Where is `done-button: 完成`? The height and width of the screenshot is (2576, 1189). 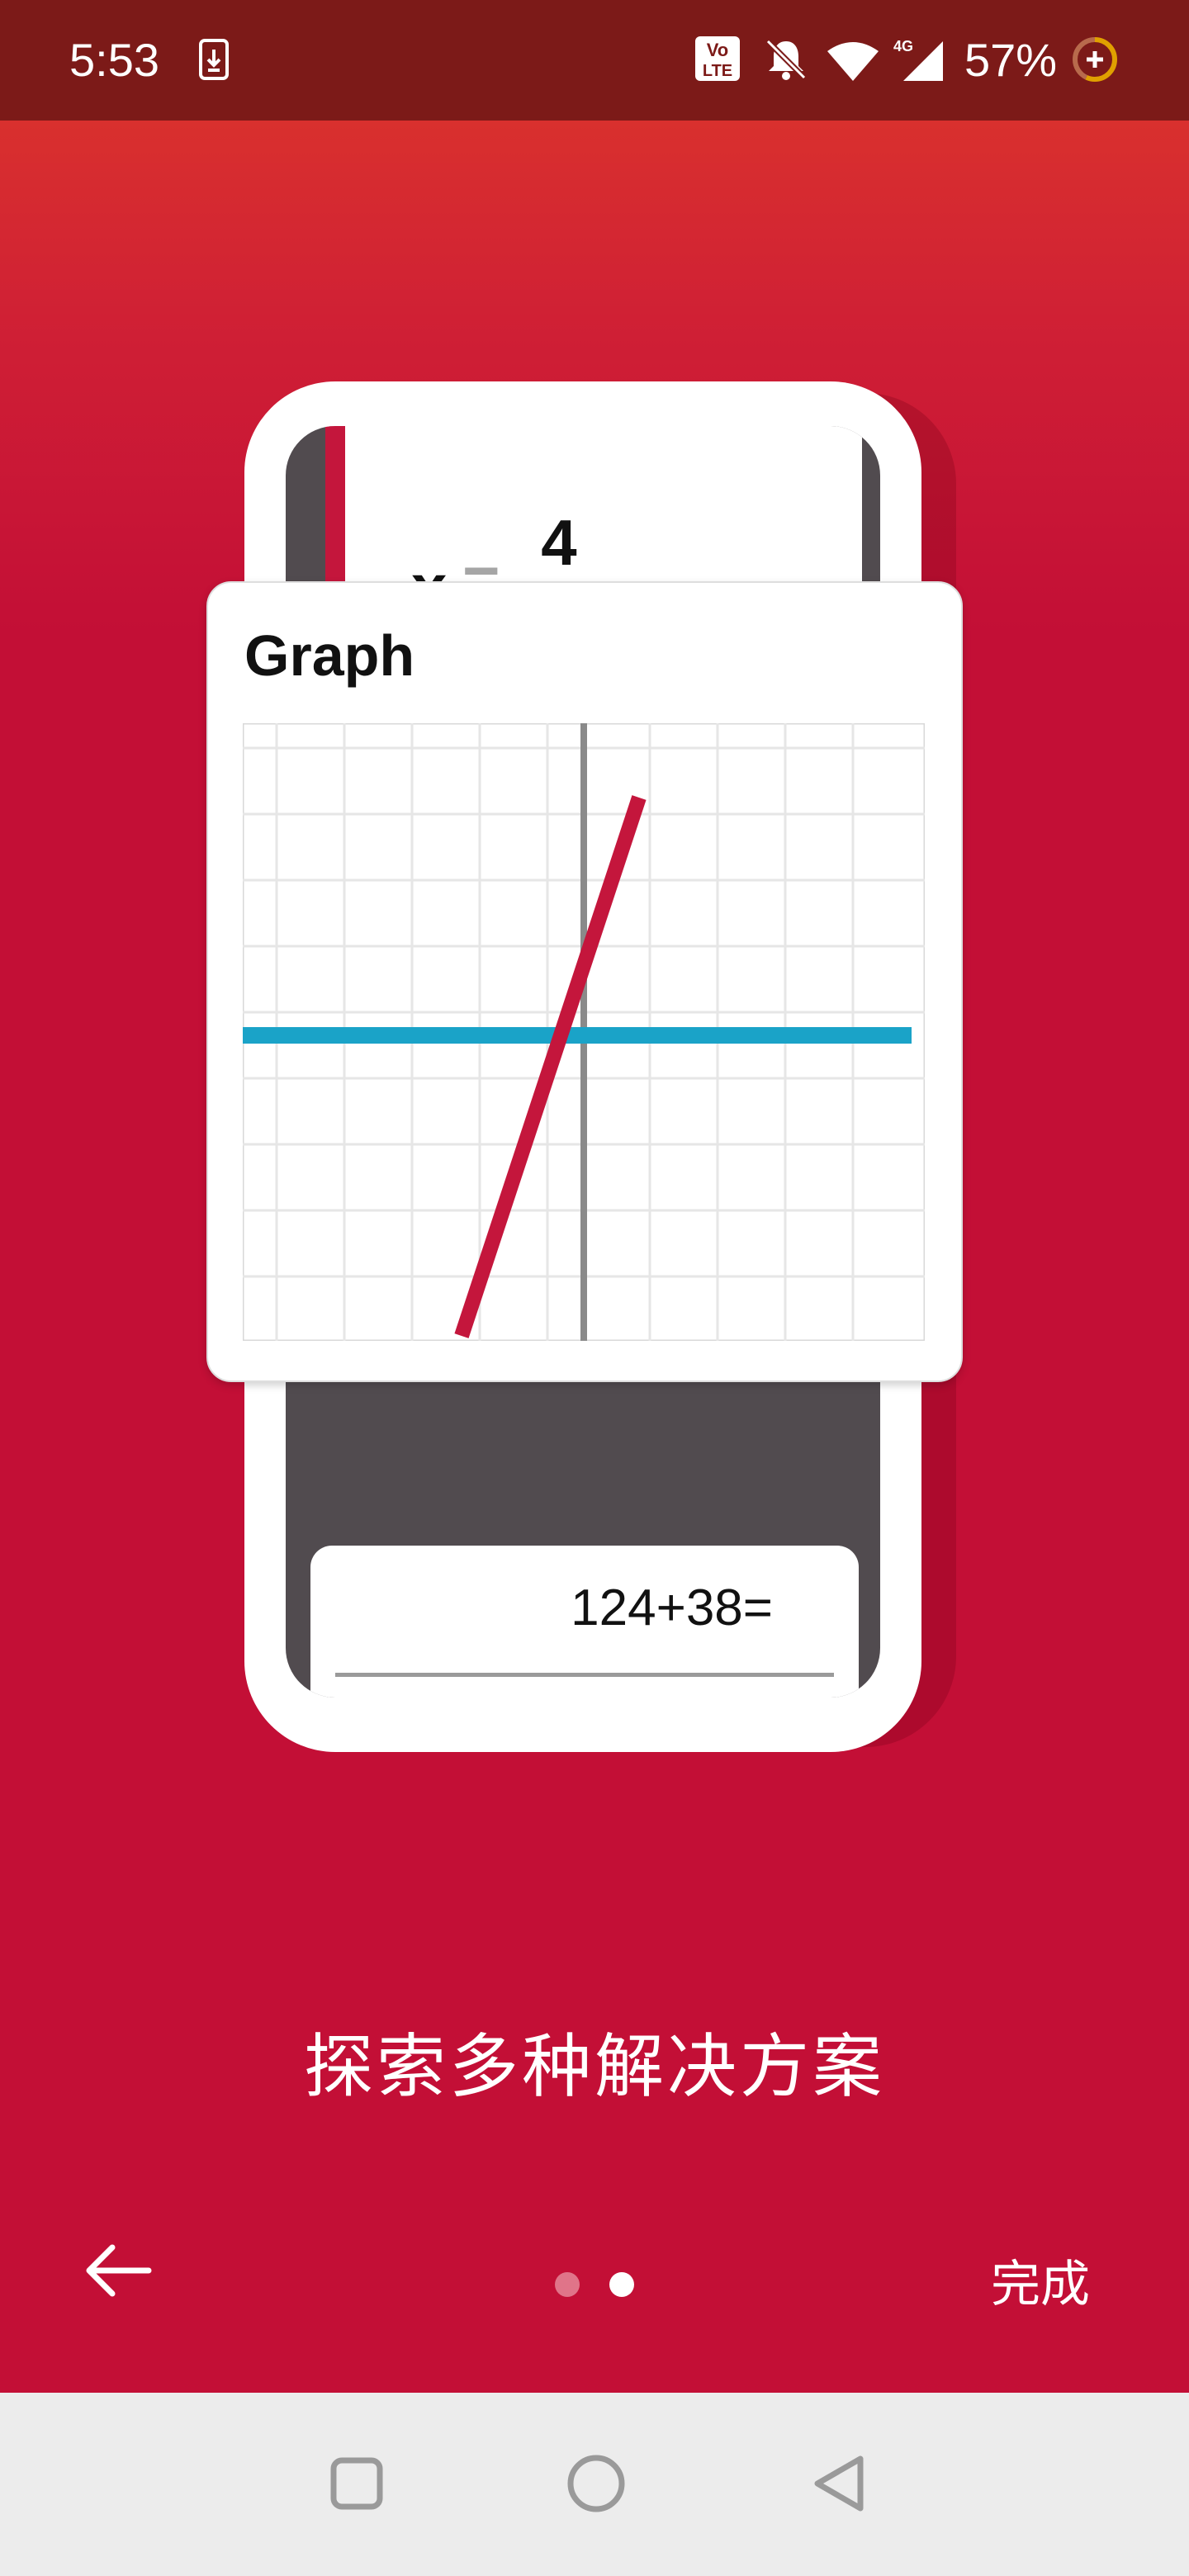
done-button: 完成 is located at coordinates (1040, 2280).